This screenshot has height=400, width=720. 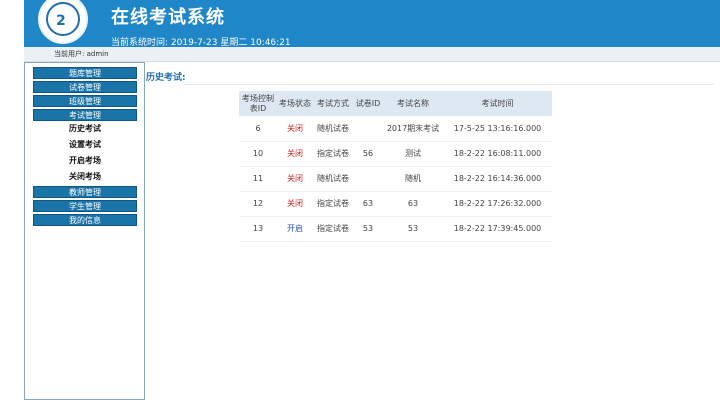 I want to click on sidebar-subitem-open-room: 开启考场, so click(x=85, y=161).